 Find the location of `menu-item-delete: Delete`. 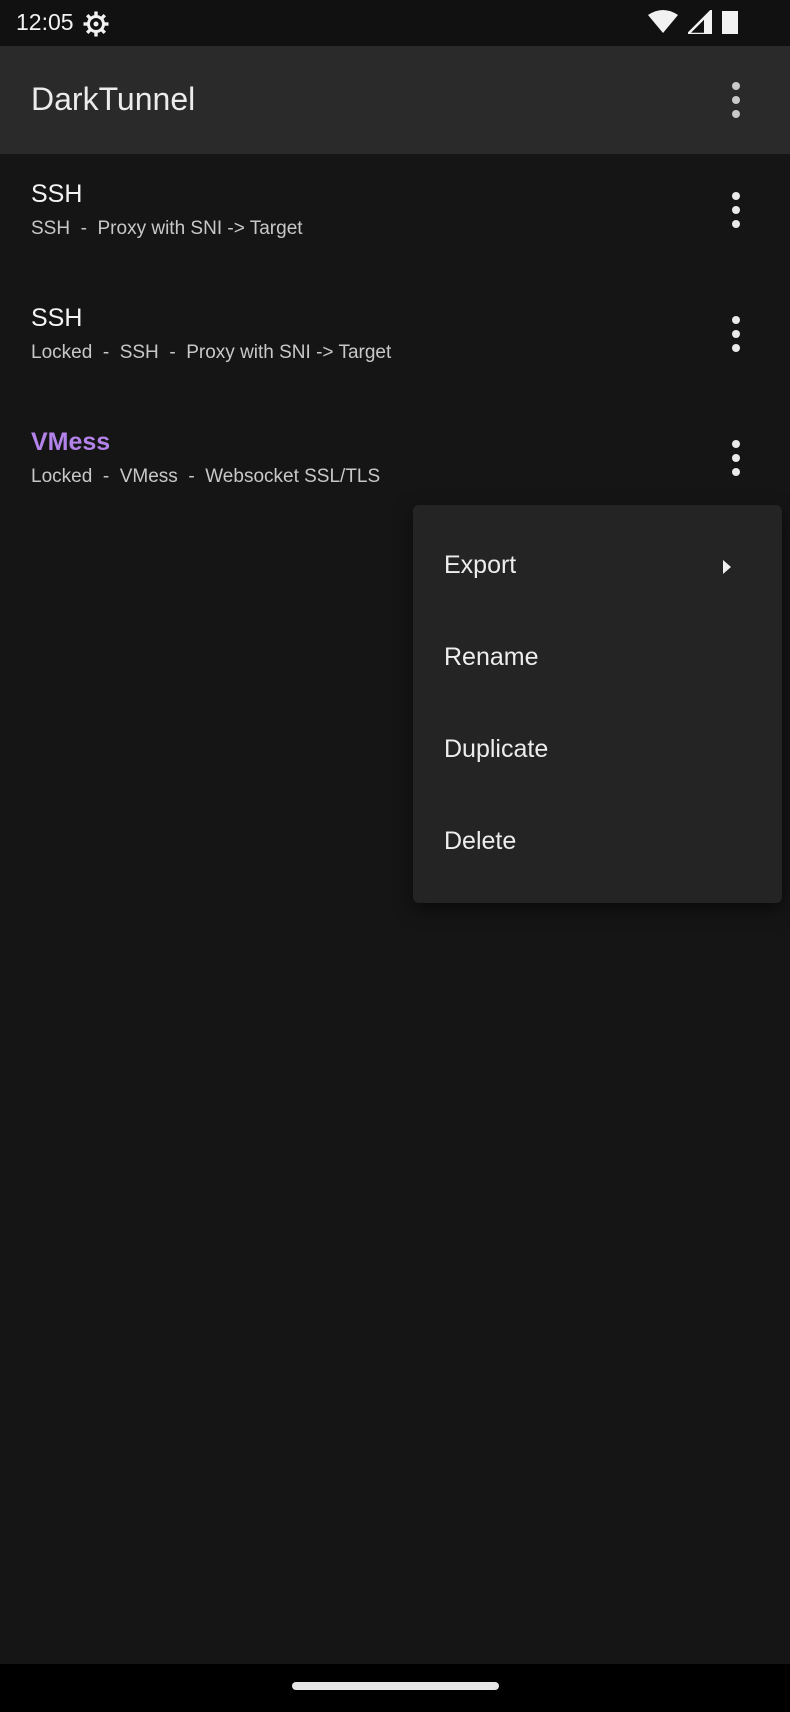

menu-item-delete: Delete is located at coordinates (597, 827).